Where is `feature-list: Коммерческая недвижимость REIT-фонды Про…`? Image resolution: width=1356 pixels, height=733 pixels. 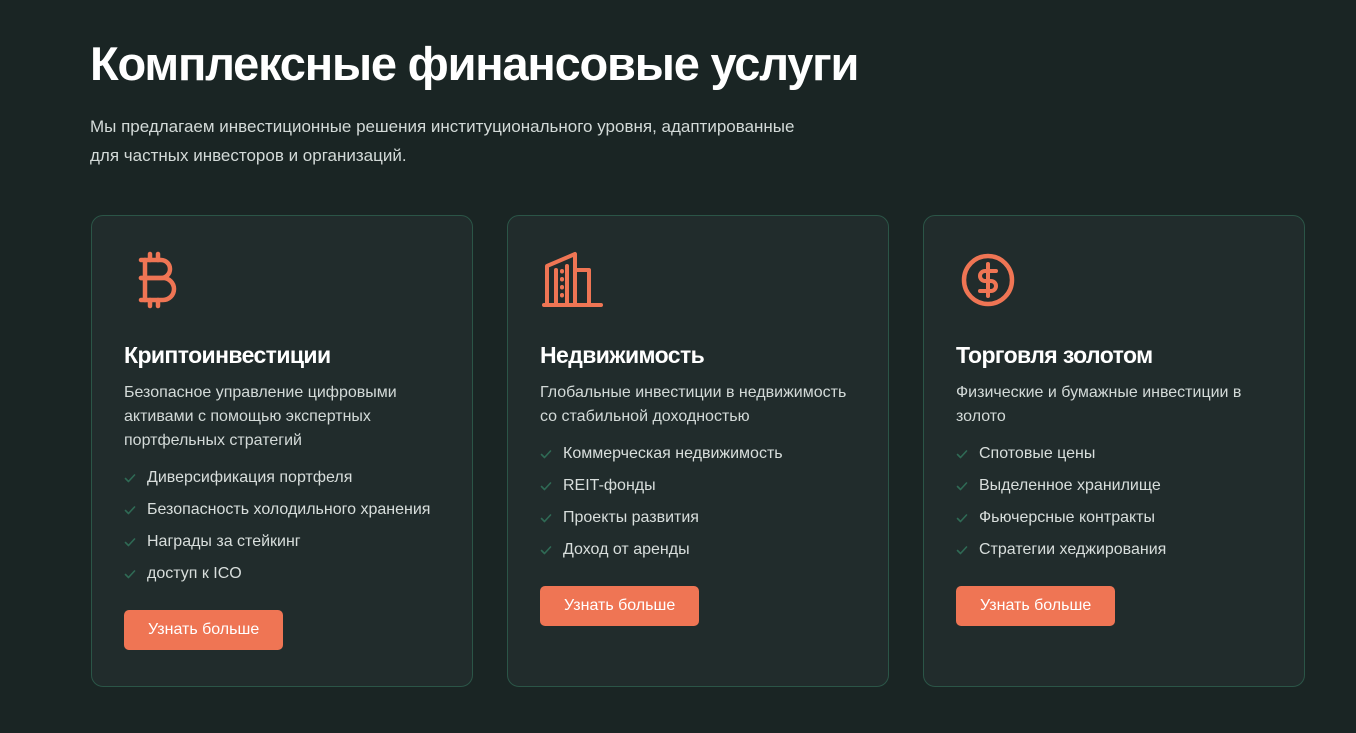
feature-list: Коммерческая недвижимость REIT-фонды Про… is located at coordinates (702, 502).